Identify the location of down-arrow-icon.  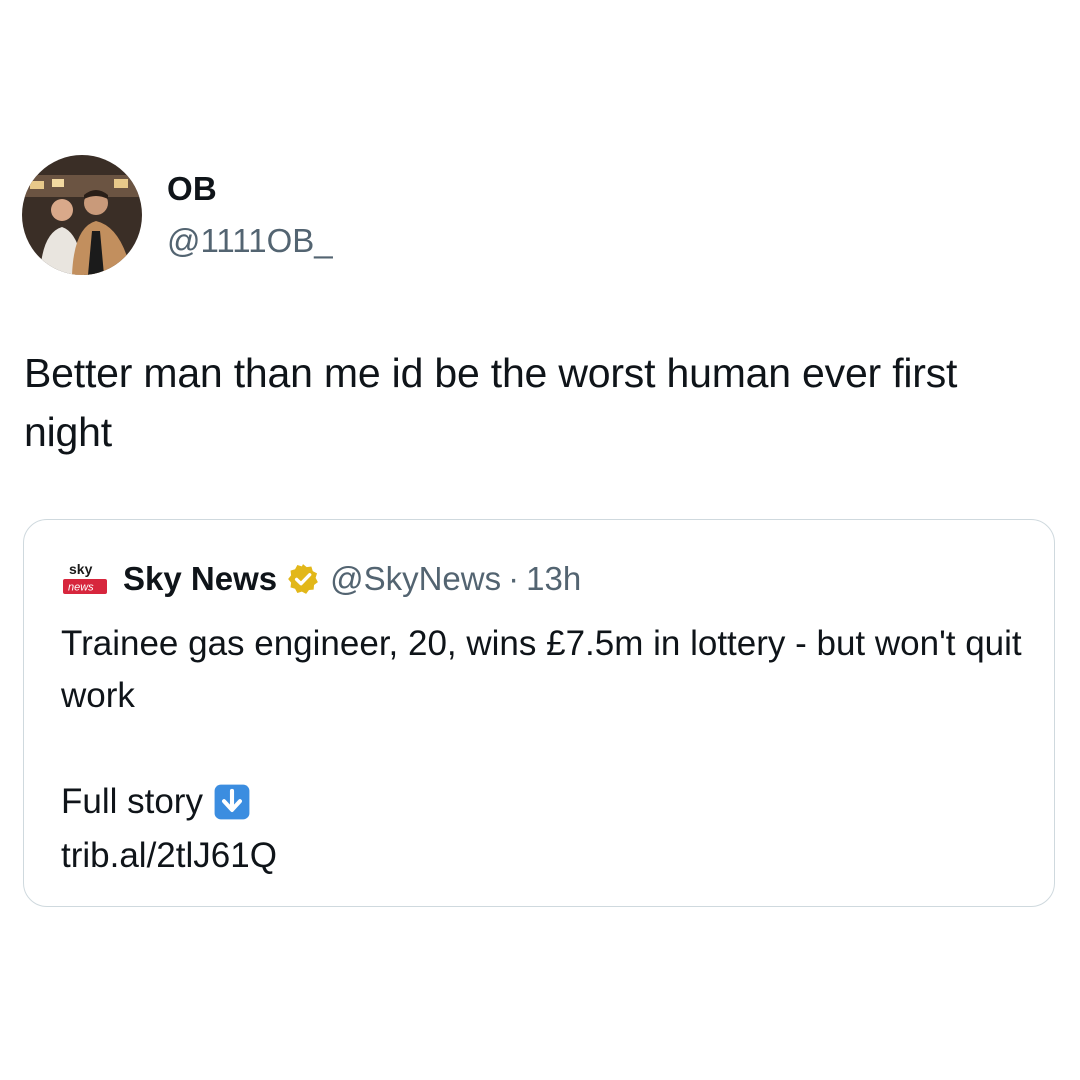
(232, 802).